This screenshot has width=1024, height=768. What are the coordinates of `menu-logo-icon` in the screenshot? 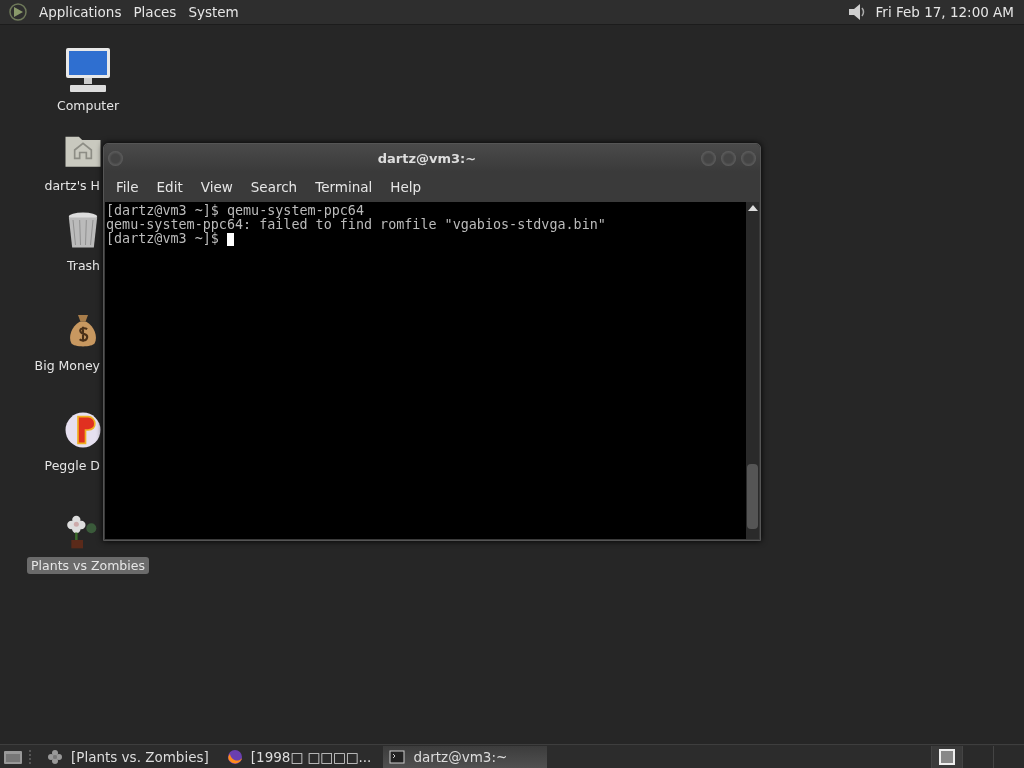 It's located at (18, 12).